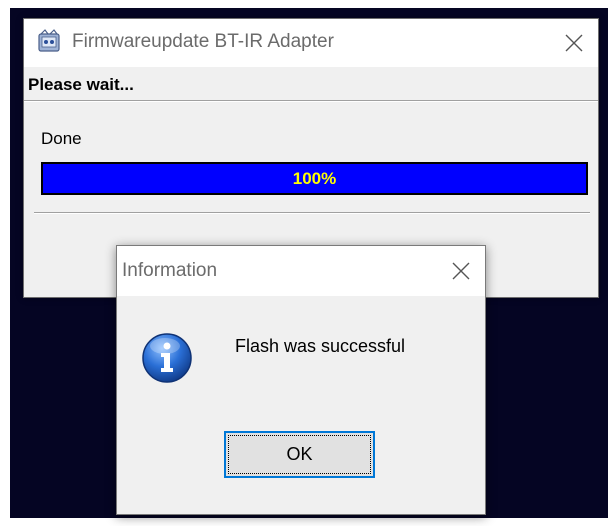 This screenshot has height=526, width=616. What do you see at coordinates (320, 346) in the screenshot?
I see `dialog-message: Flash was successful` at bounding box center [320, 346].